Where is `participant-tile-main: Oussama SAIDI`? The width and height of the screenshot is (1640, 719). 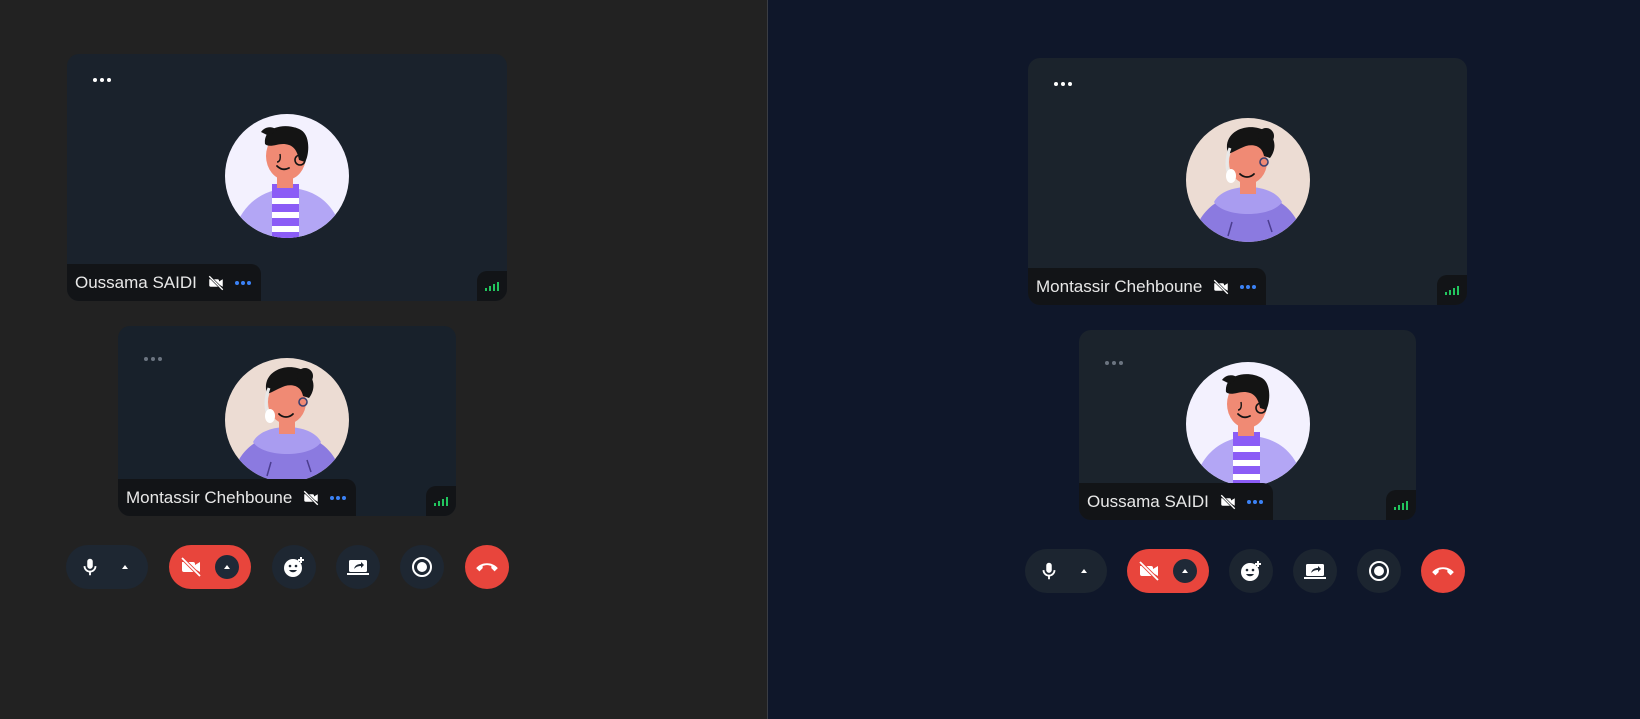
participant-tile-main: Oussama SAIDI is located at coordinates (287, 177).